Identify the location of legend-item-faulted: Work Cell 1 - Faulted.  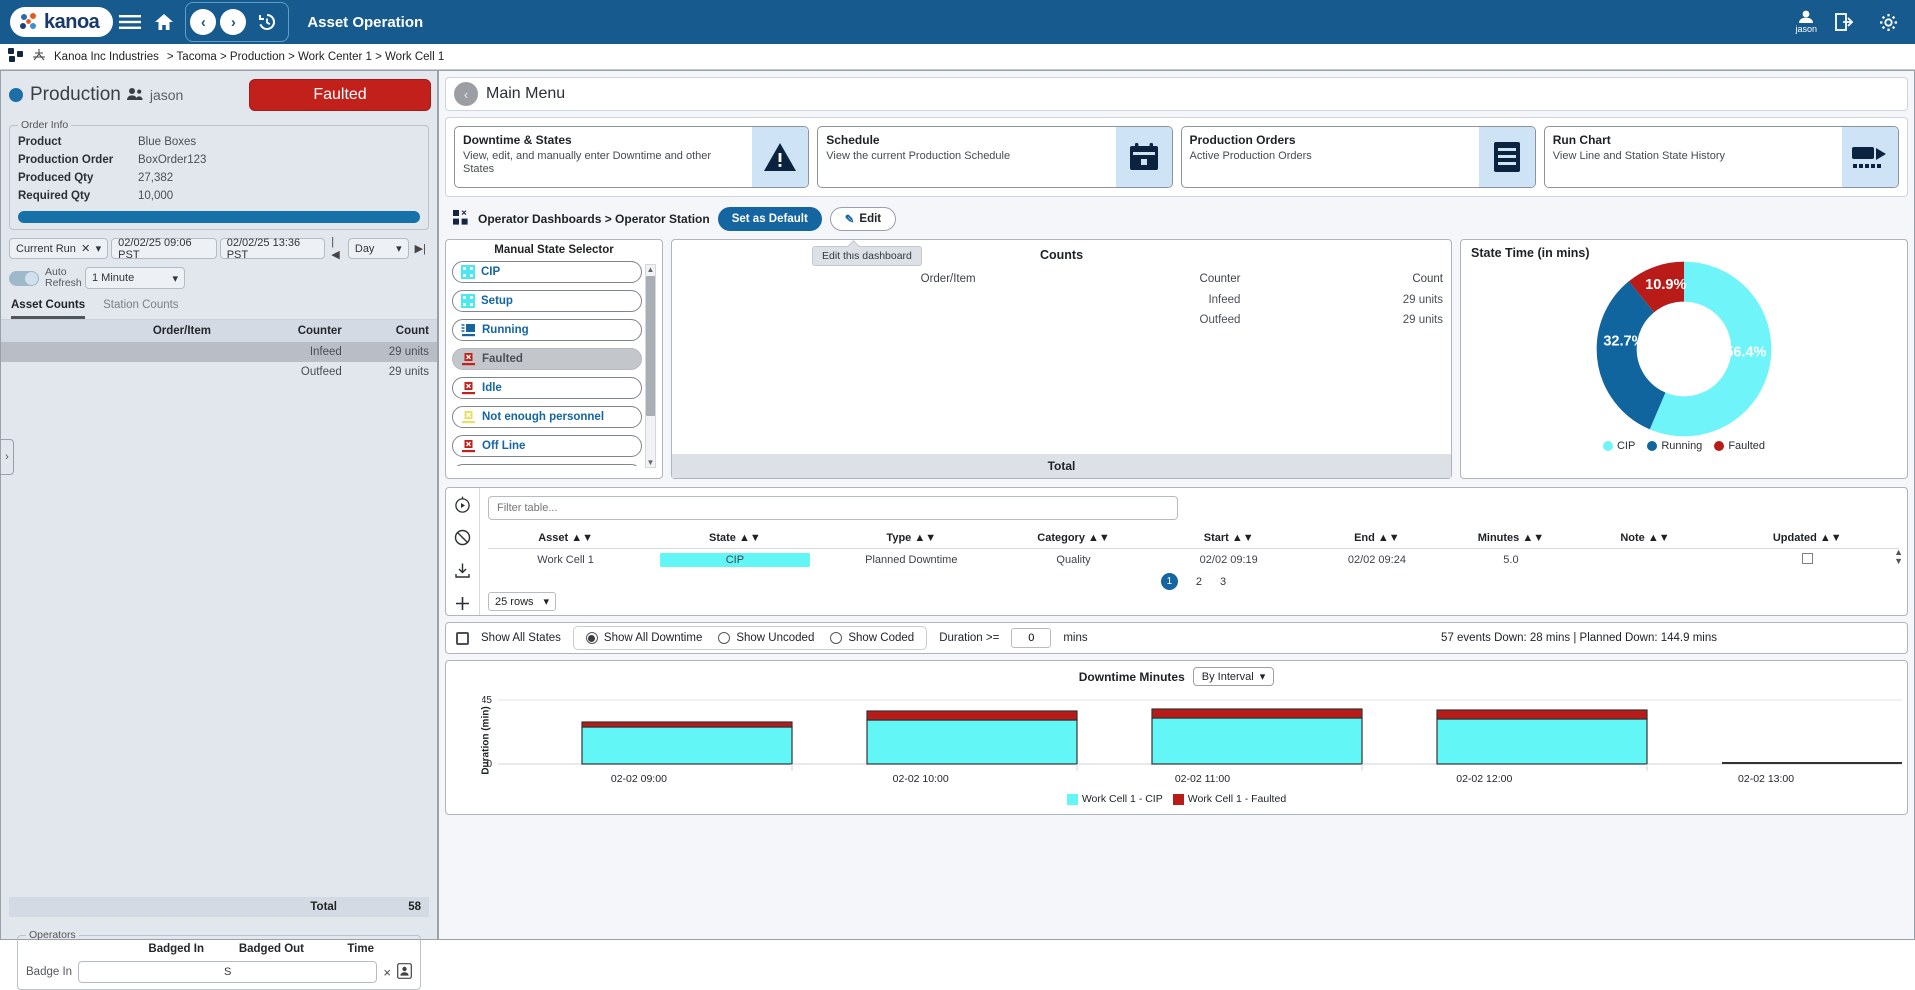
(1229, 799).